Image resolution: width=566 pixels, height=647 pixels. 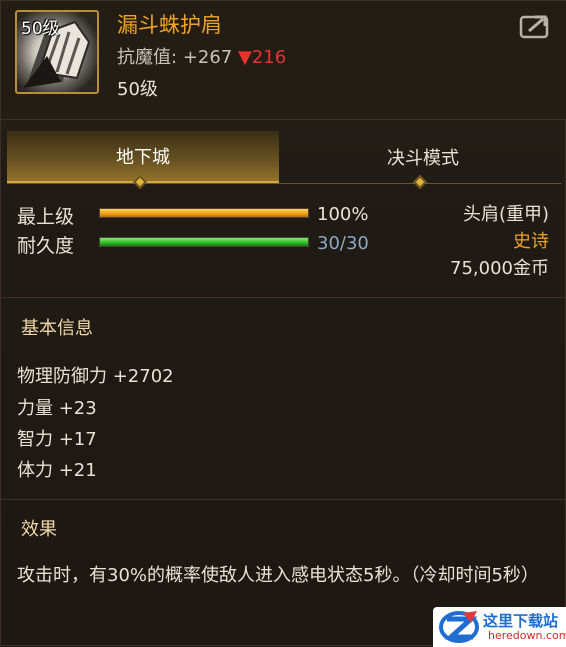 What do you see at coordinates (262, 57) in the screenshot?
I see `magic-resist-decrease: ▼216` at bounding box center [262, 57].